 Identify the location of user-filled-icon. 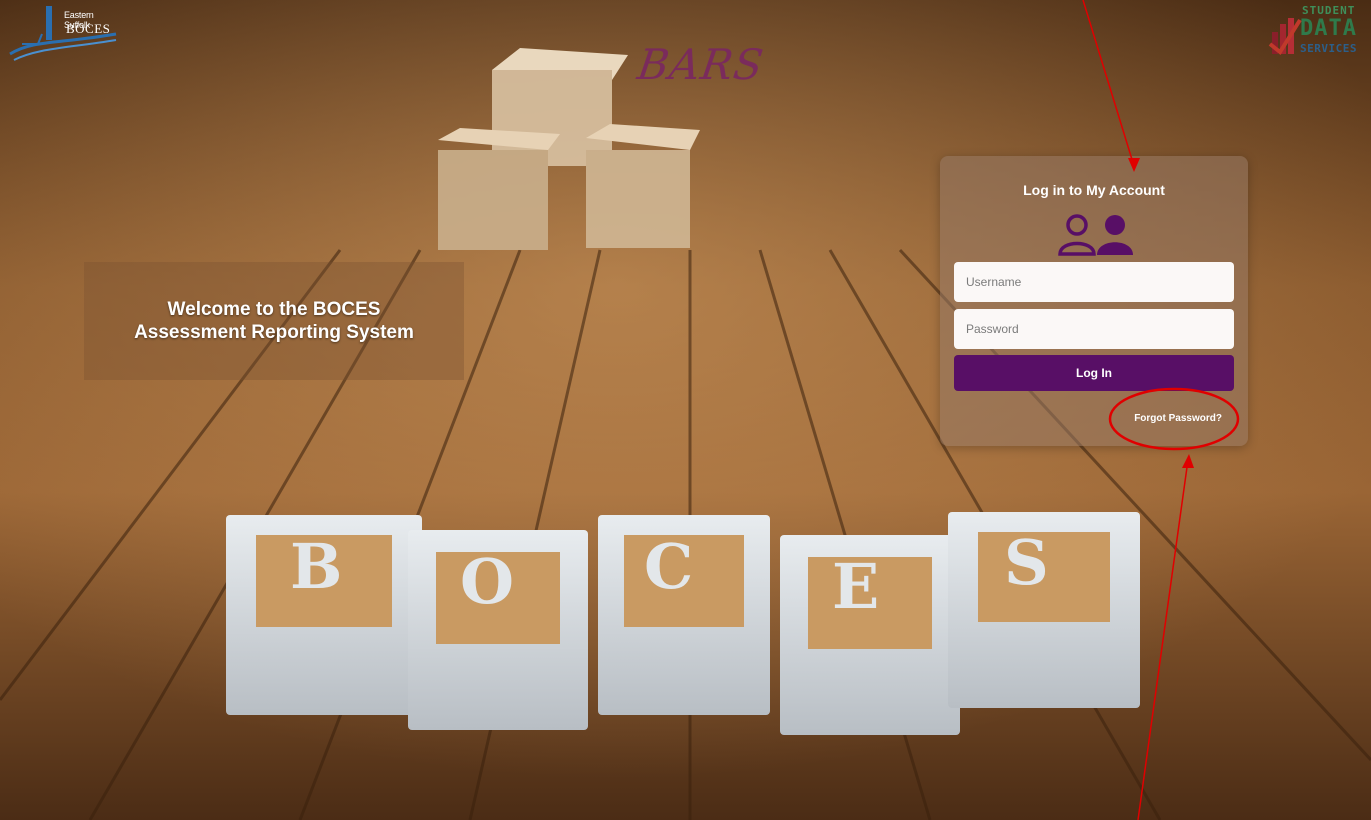
(1115, 235).